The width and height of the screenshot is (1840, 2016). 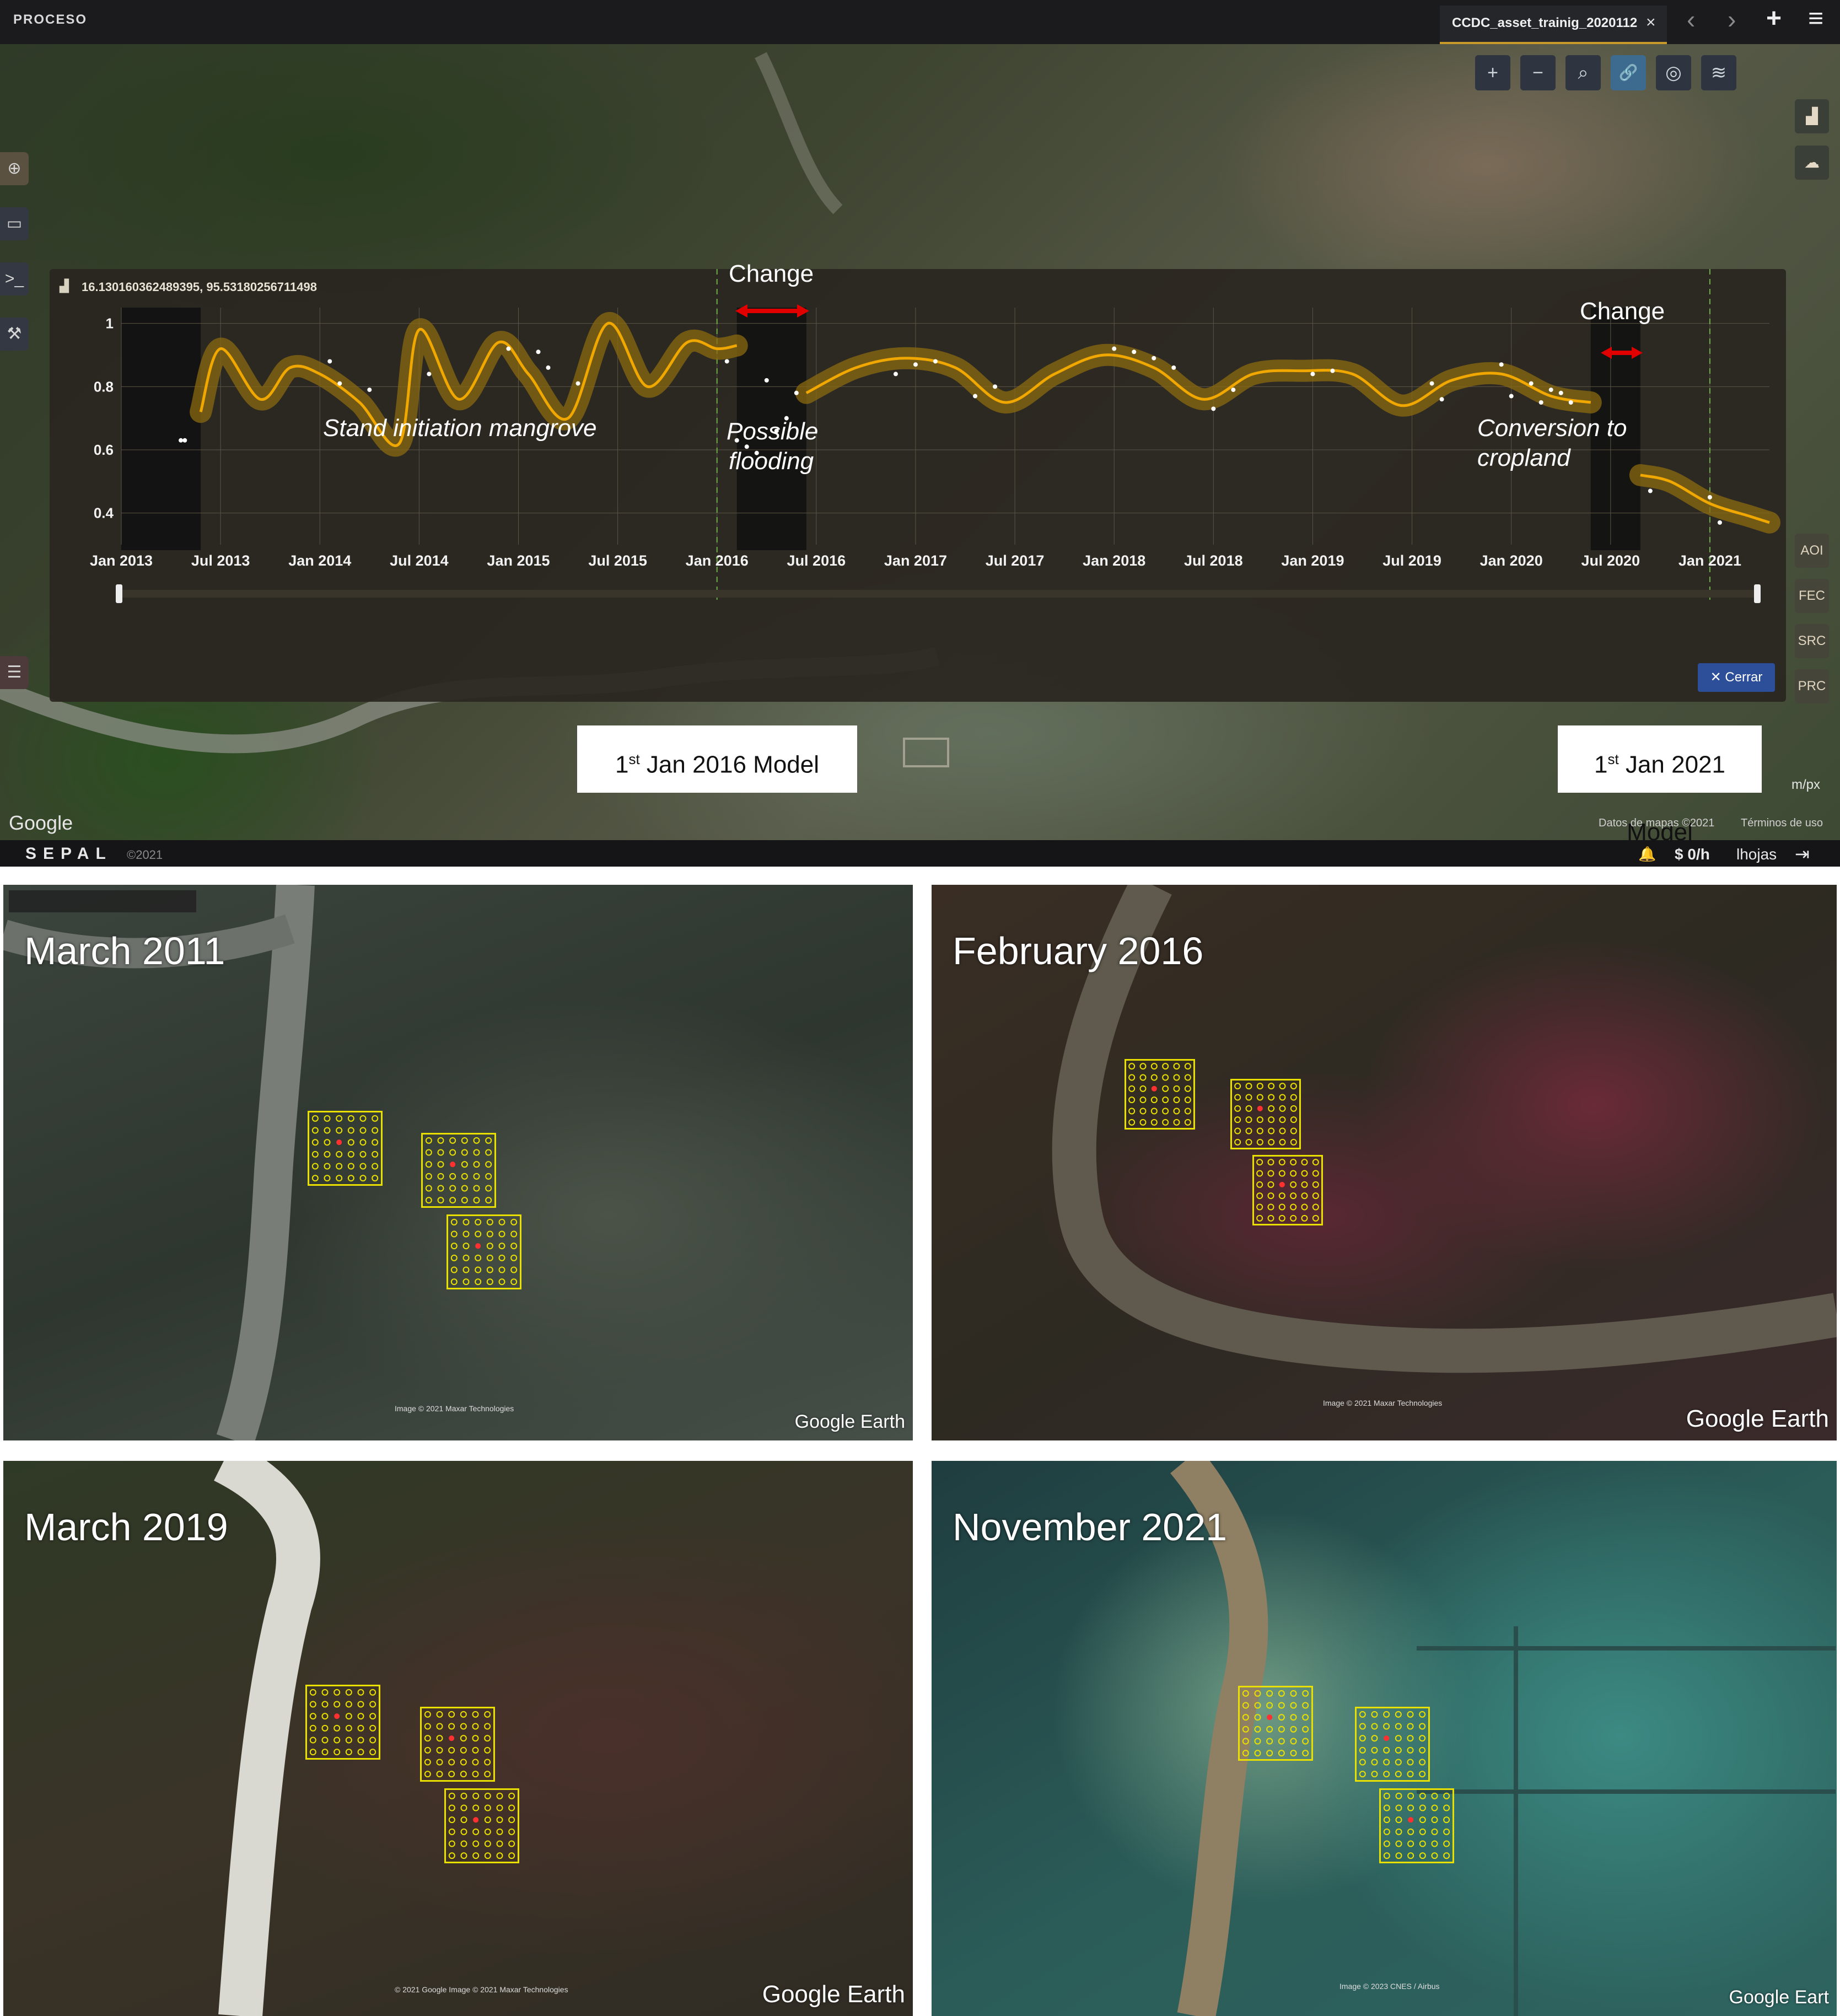 I want to click on image-credit: Image © 2021 Maxar Technologies, so click(x=1383, y=1403).